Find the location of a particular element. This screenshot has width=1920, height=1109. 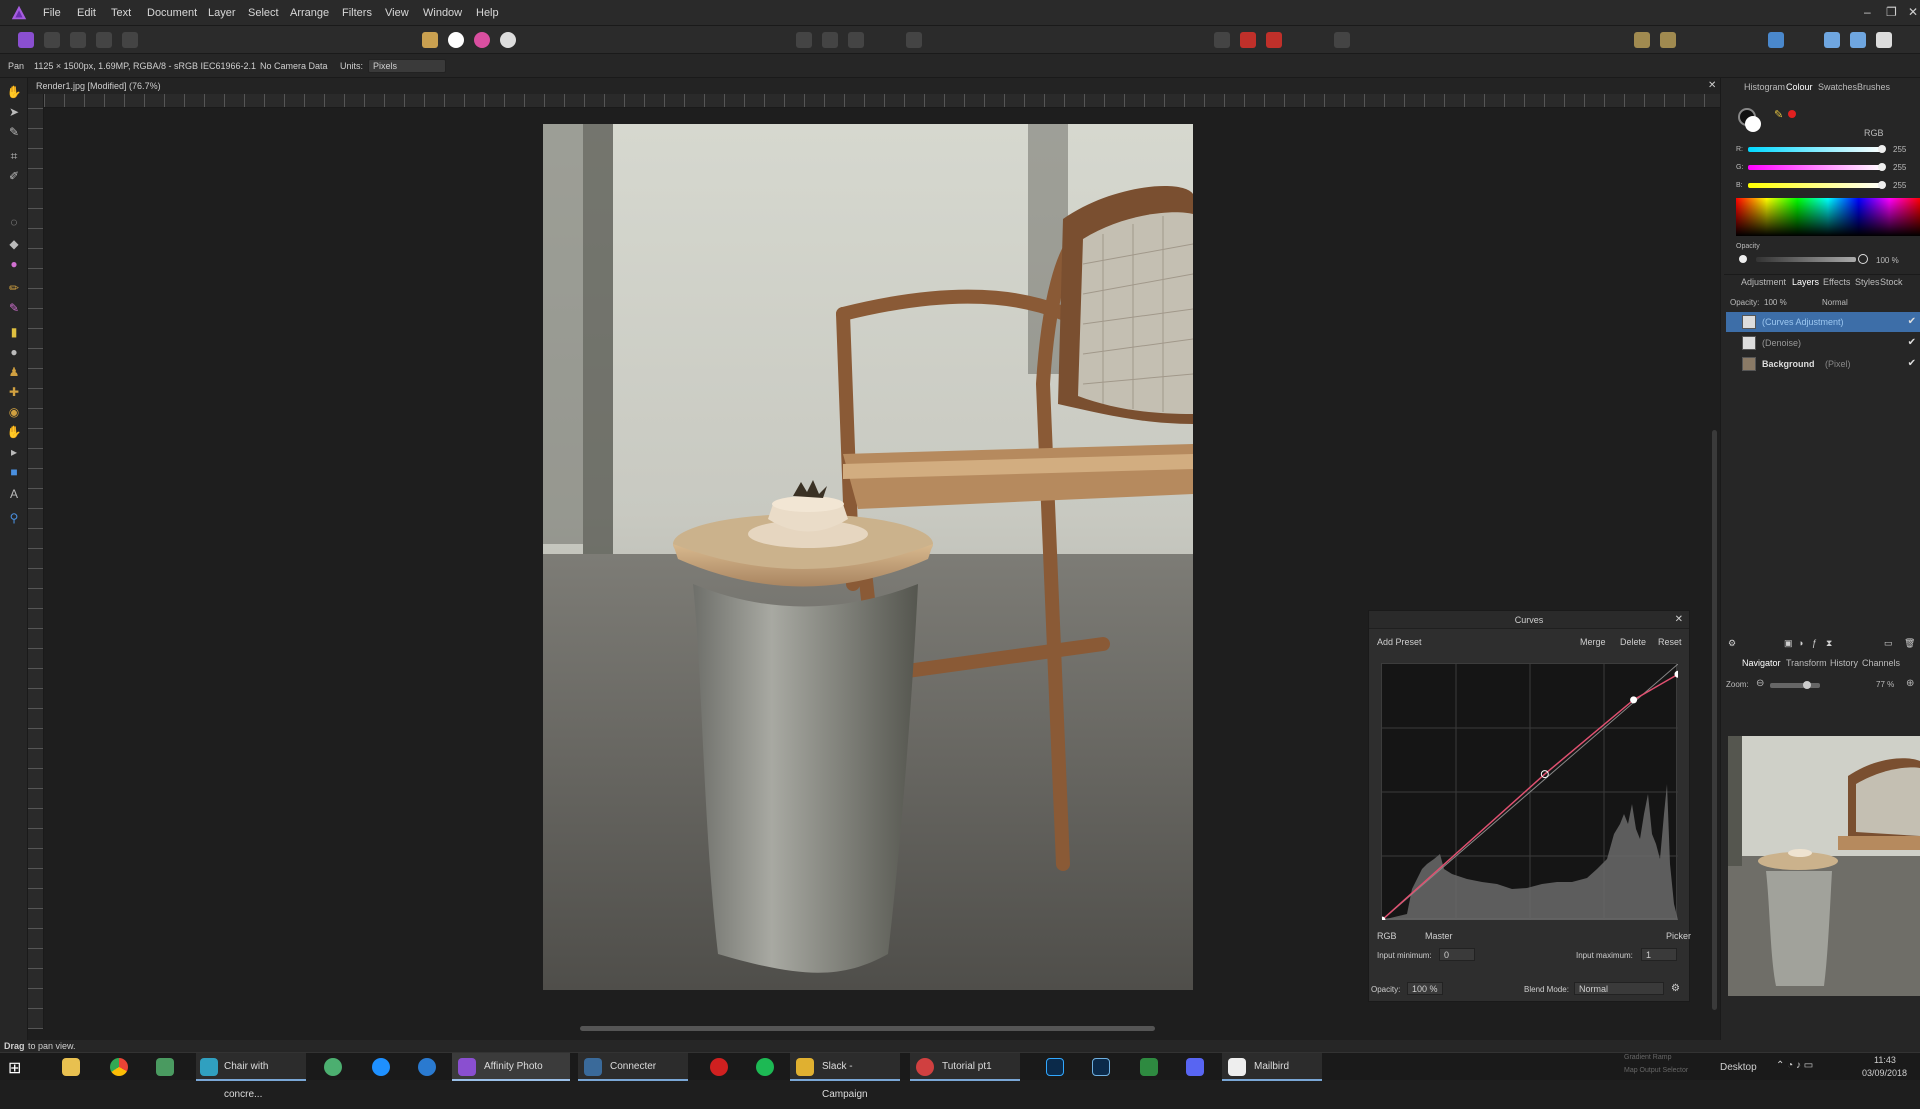

opacity-value: 100 % is located at coordinates (1887, 260).